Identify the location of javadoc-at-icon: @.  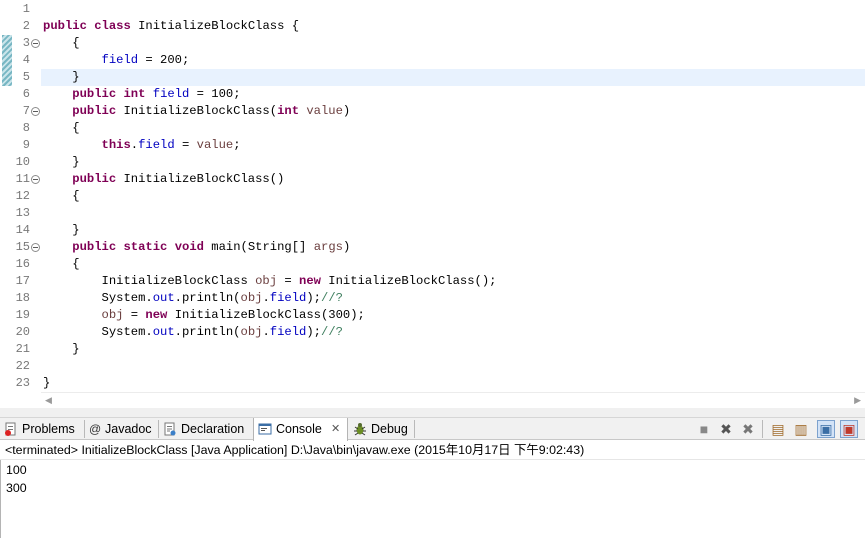
(95, 429).